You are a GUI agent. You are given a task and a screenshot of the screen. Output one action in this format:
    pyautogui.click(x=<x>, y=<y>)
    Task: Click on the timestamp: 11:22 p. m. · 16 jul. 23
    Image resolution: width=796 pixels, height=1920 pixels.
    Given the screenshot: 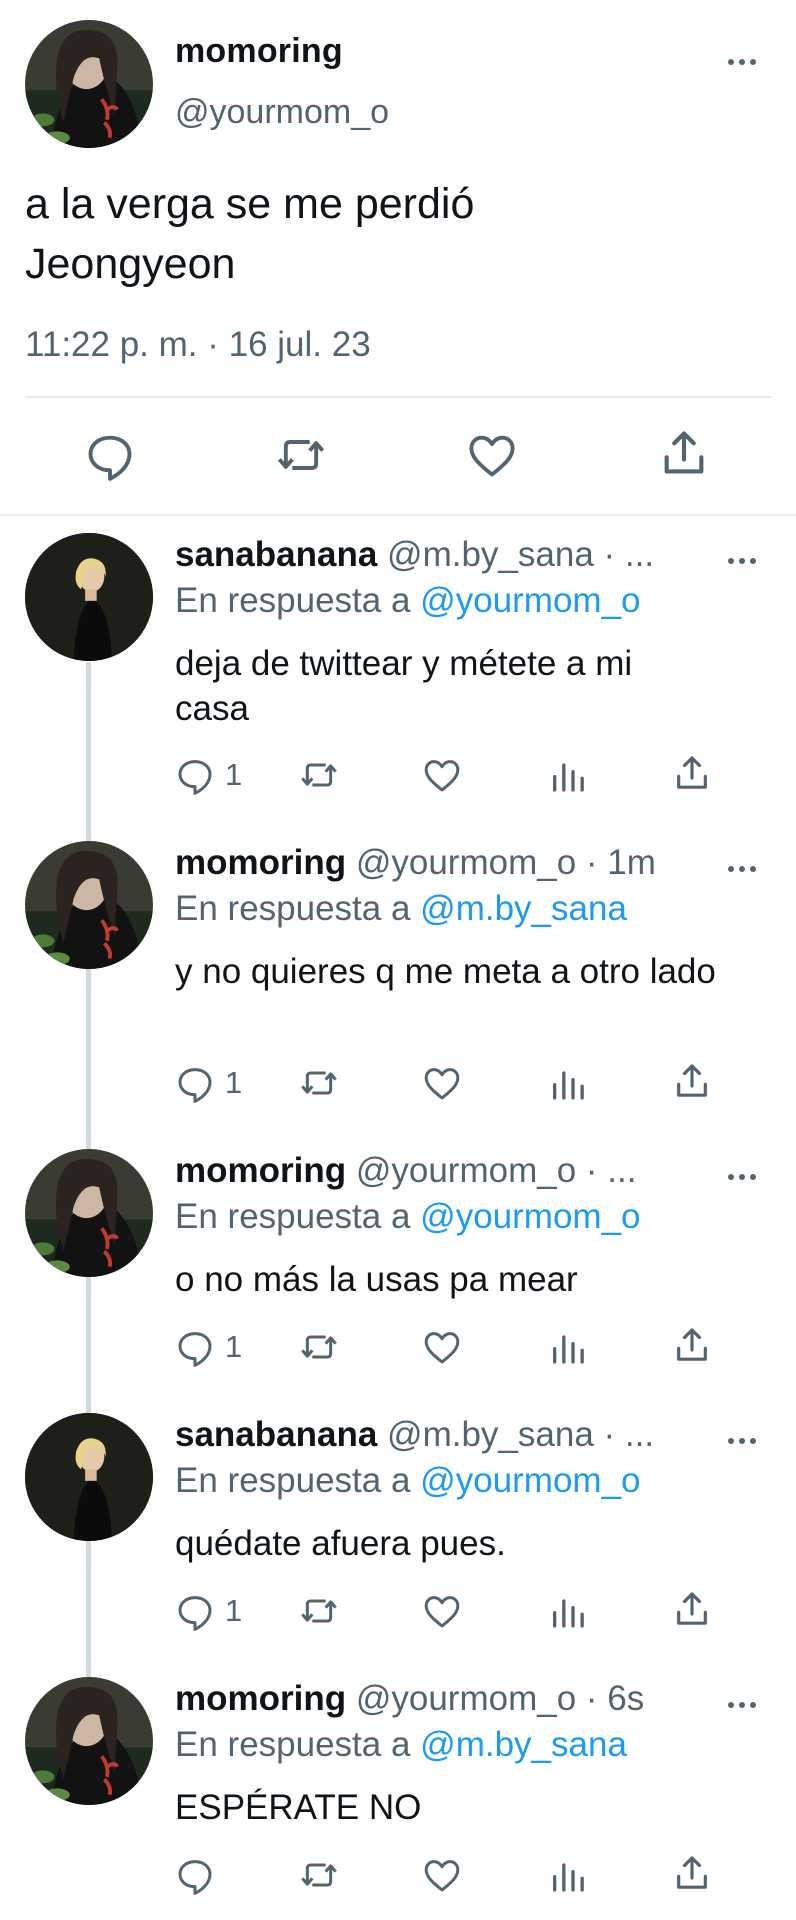 What is the action you would take?
    pyautogui.click(x=198, y=345)
    